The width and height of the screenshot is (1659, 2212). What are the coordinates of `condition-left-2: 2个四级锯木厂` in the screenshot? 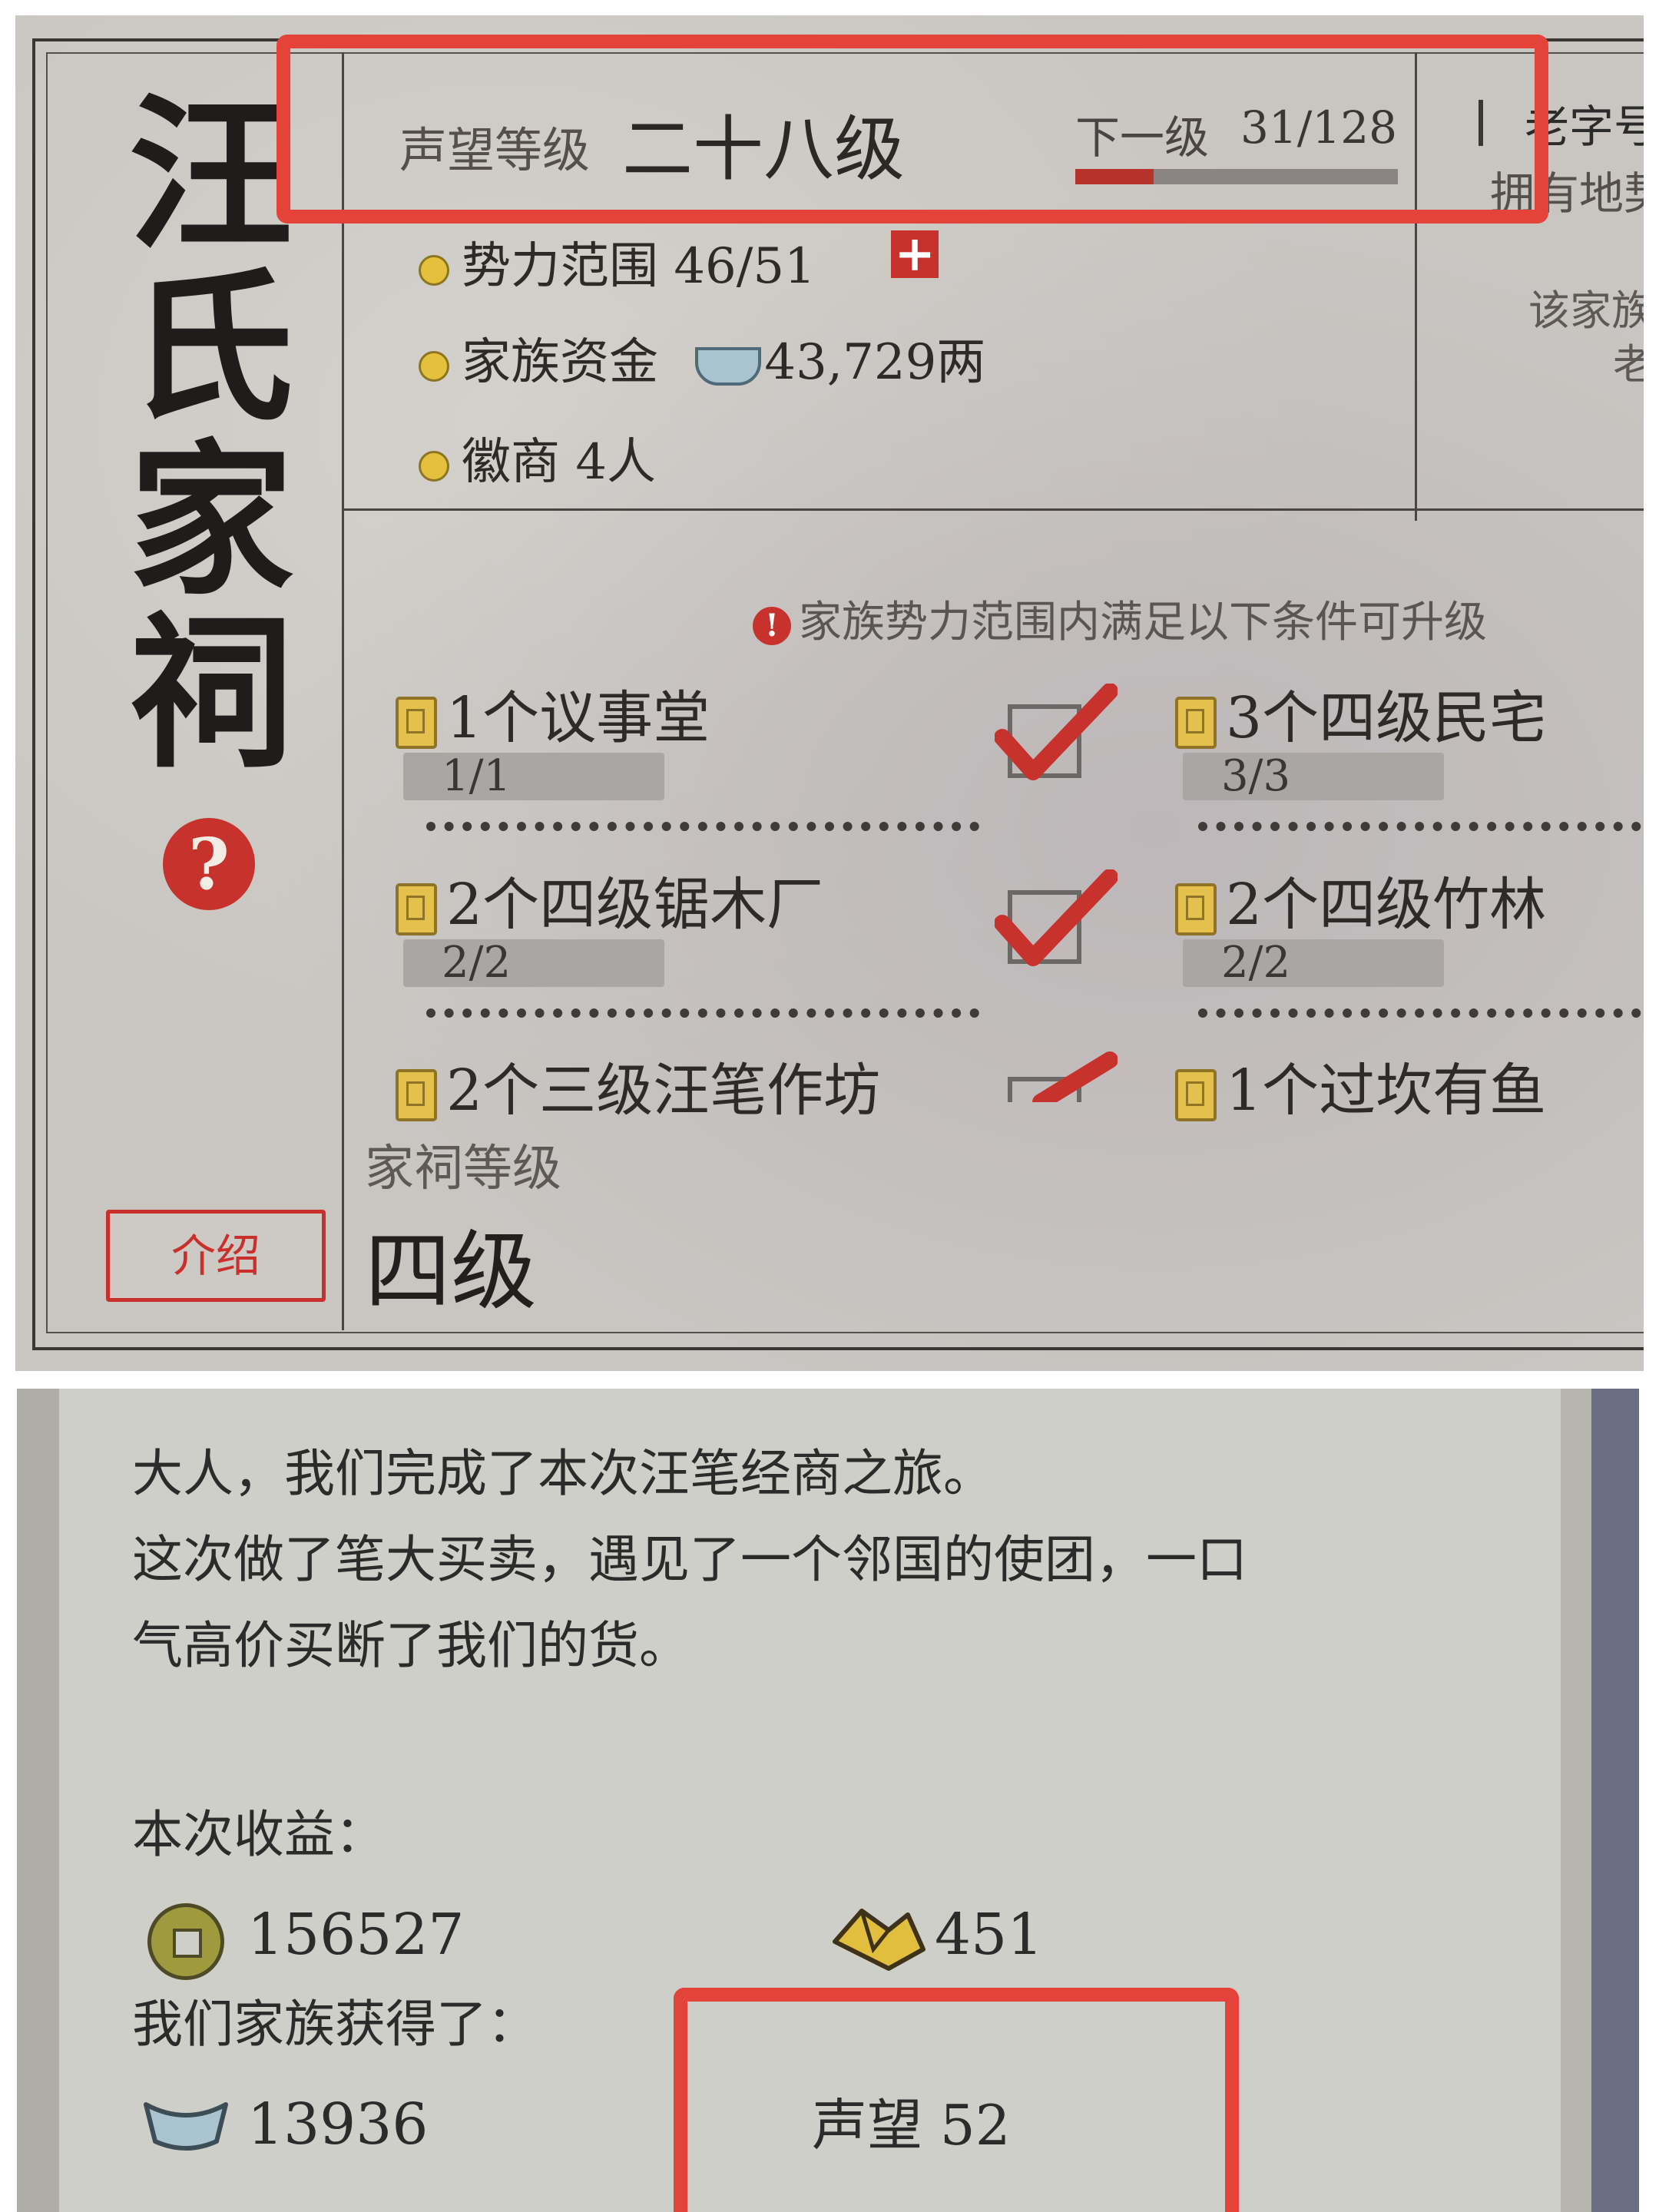 It's located at (609, 900).